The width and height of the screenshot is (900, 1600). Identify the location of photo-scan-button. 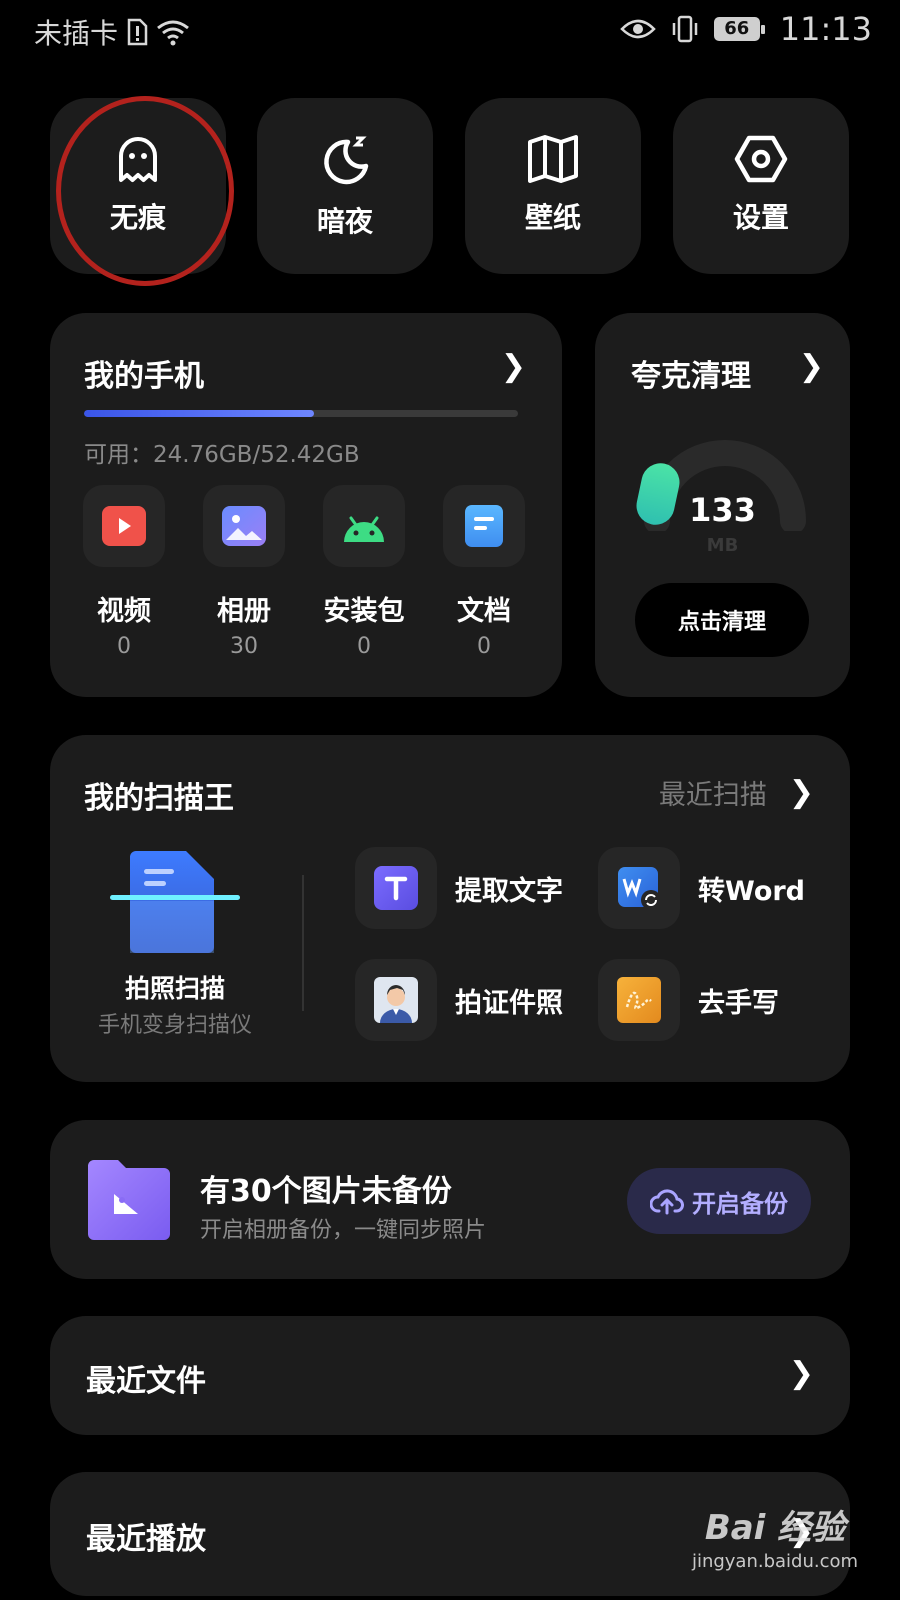
(175, 902).